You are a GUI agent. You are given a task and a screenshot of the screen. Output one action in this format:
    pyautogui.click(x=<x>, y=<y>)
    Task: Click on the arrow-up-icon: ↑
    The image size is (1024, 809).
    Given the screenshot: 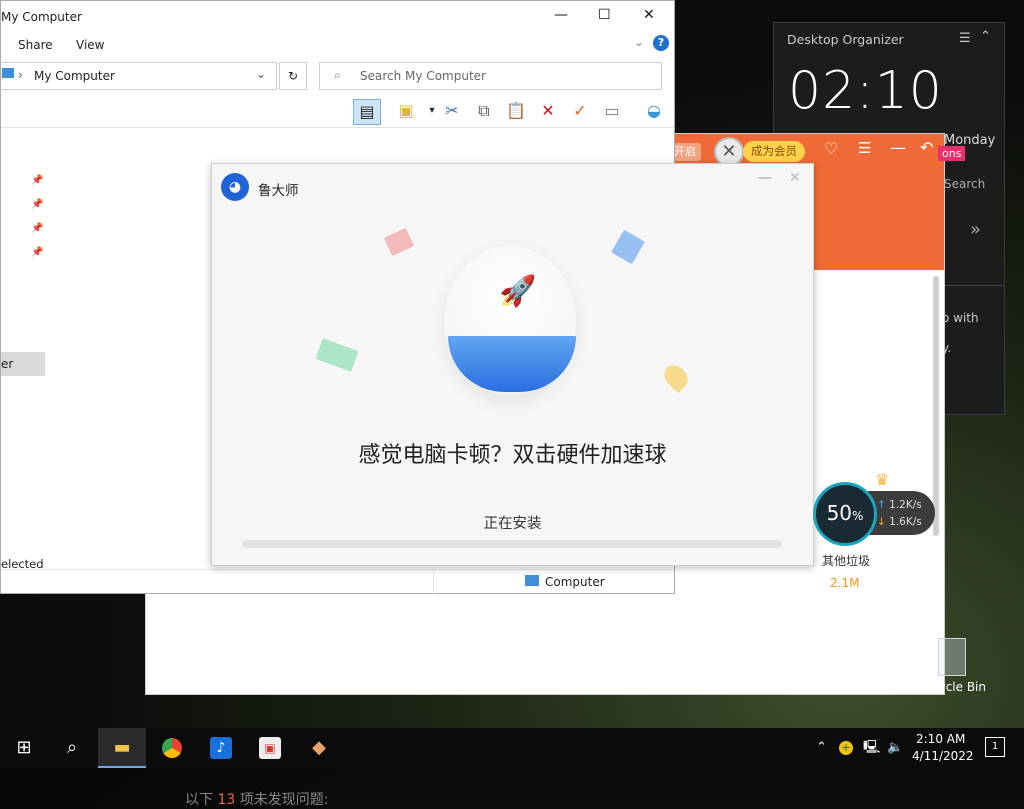 What is the action you would take?
    pyautogui.click(x=881, y=505)
    